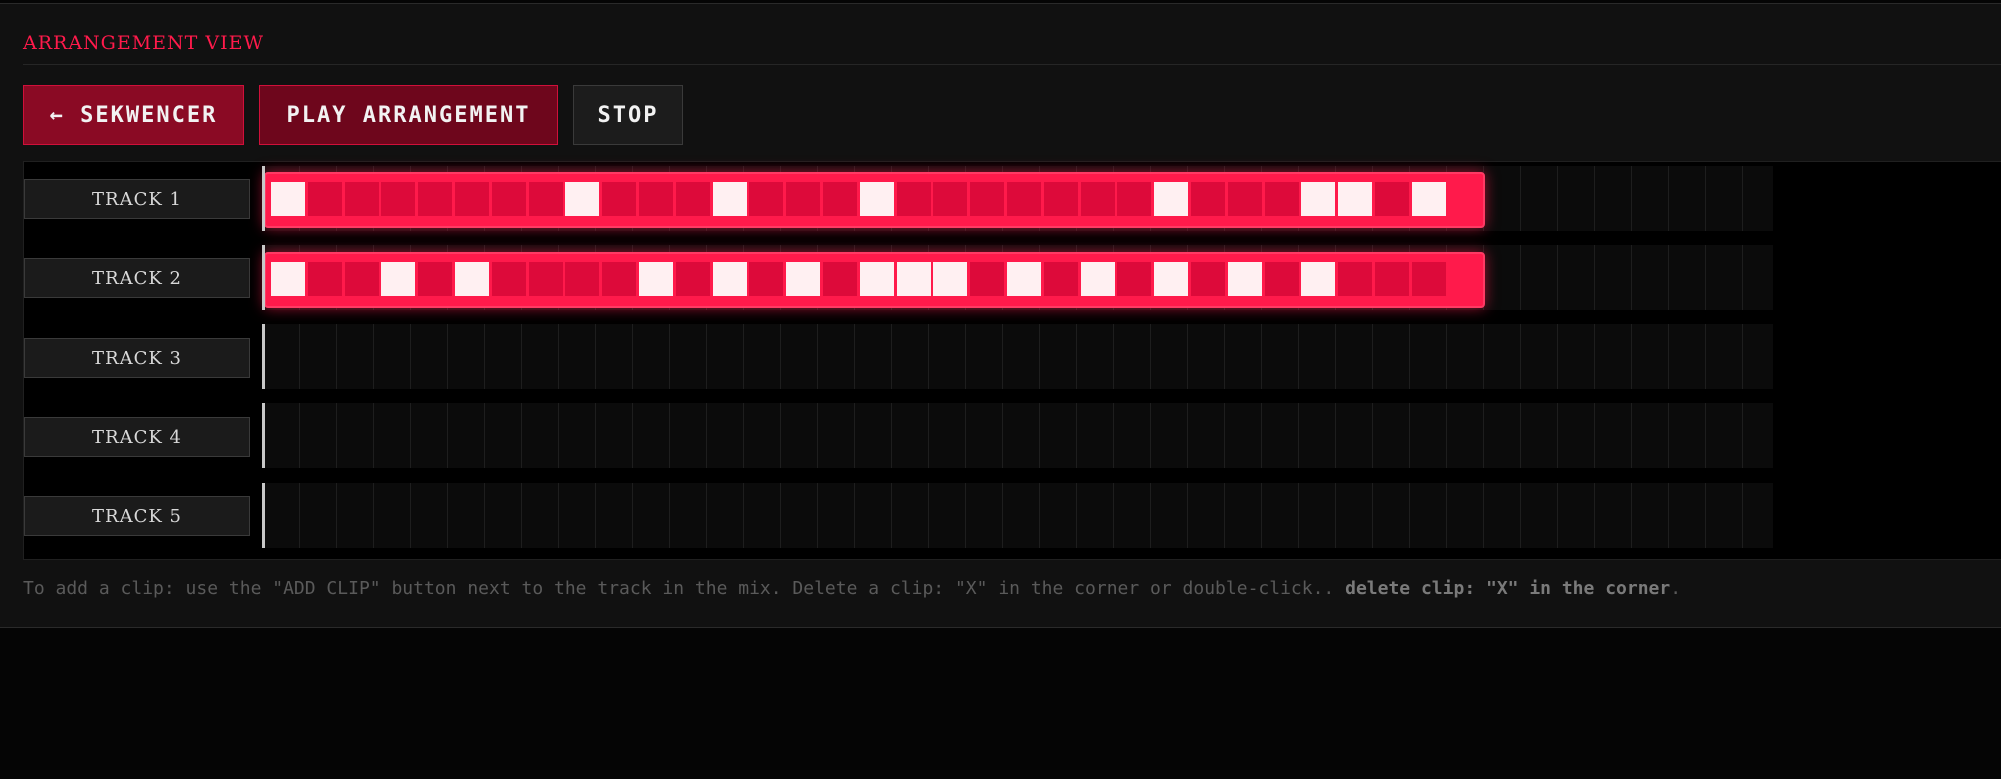 The image size is (2001, 779). Describe the element at coordinates (137, 199) in the screenshot. I see `track-label-1: TRACK 1` at that location.